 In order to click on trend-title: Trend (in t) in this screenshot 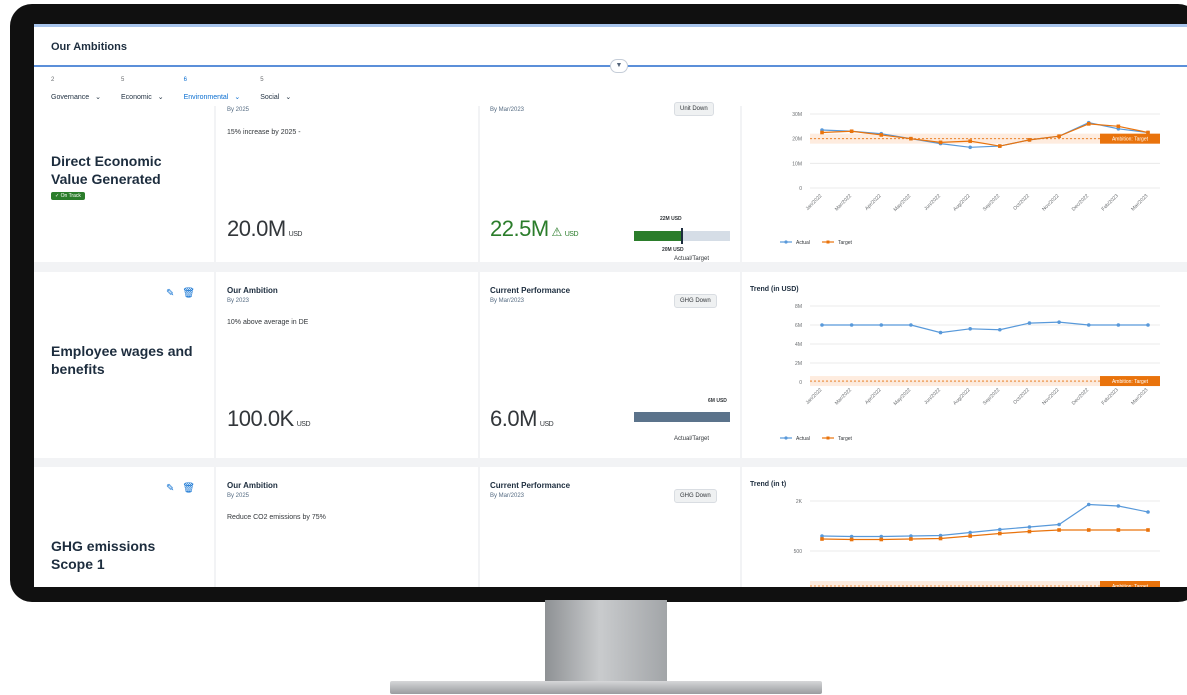, I will do `click(768, 484)`.